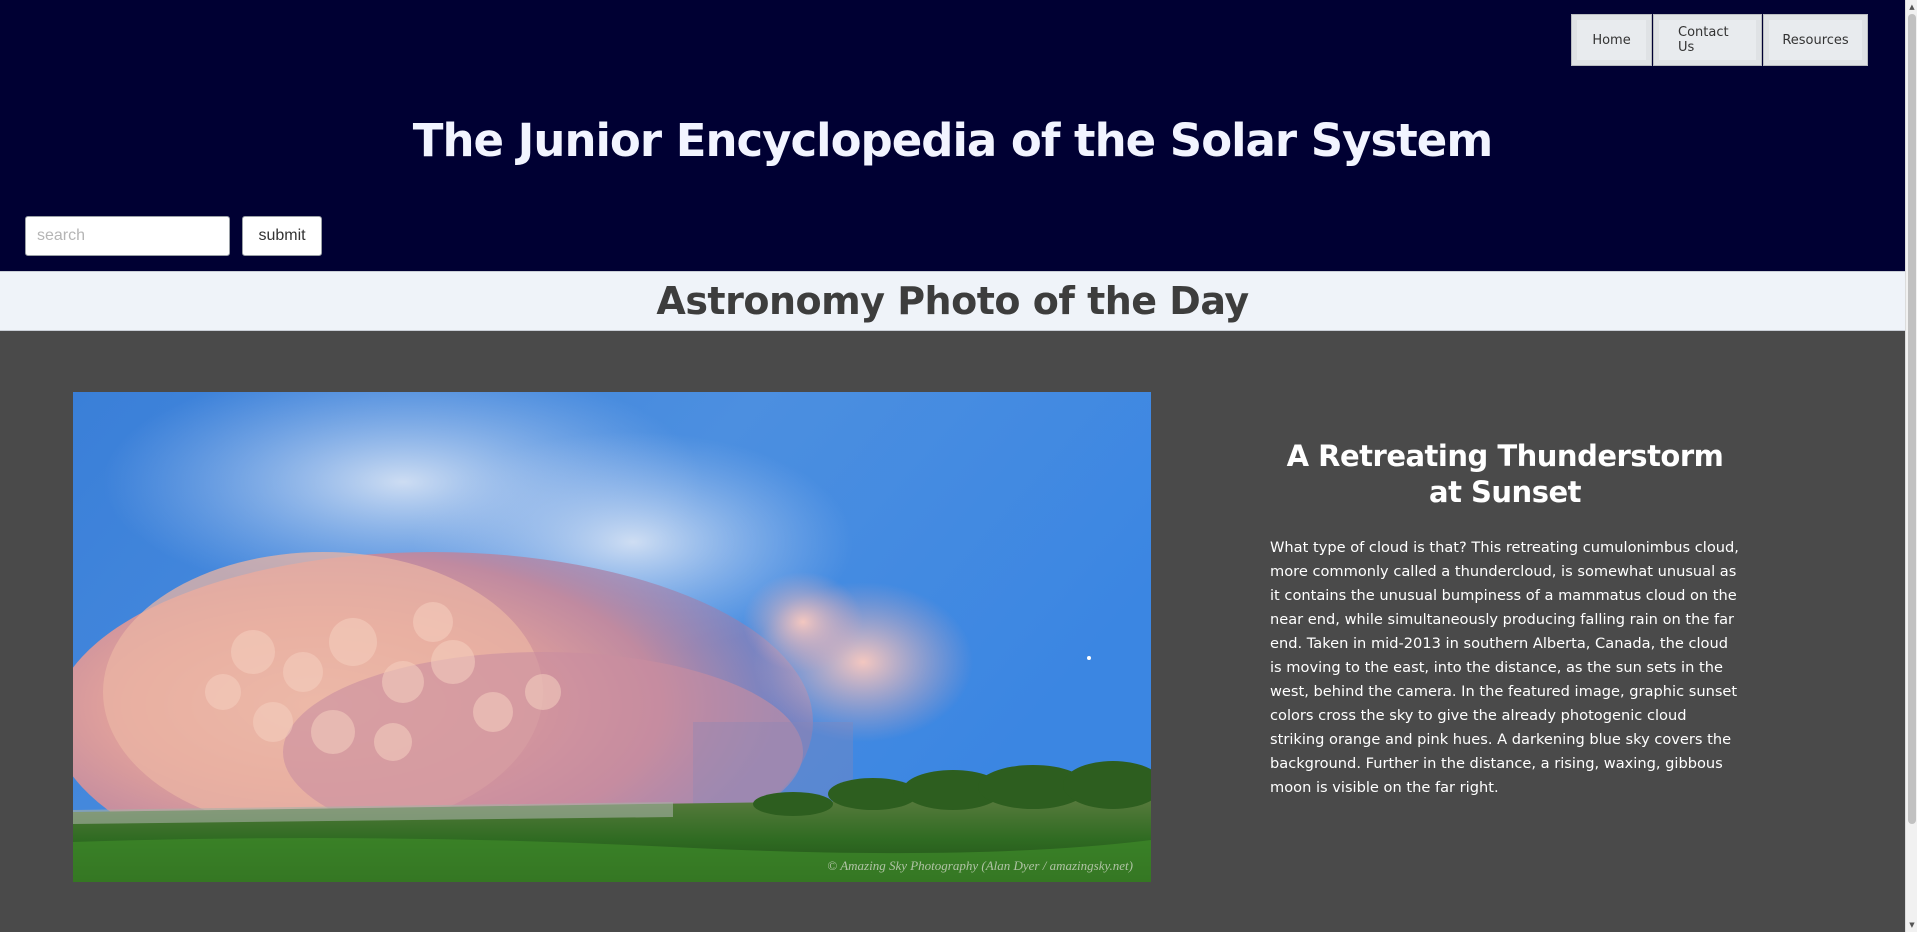 This screenshot has height=932, width=1917. I want to click on nav-contact-us-button: Contact Us, so click(1707, 40).